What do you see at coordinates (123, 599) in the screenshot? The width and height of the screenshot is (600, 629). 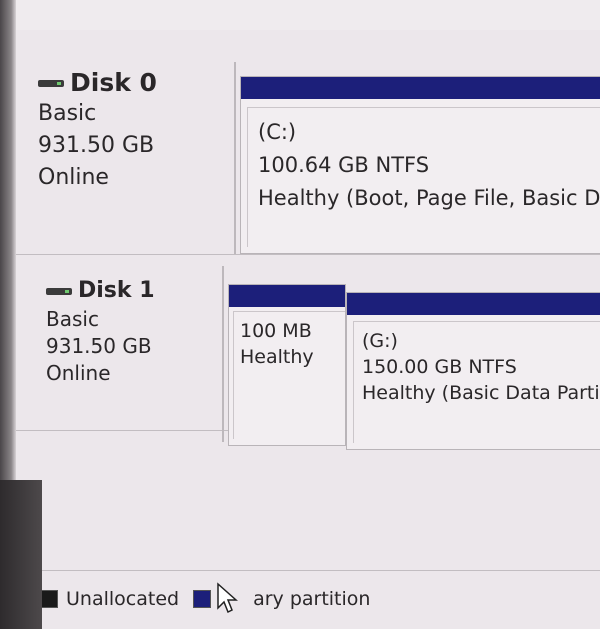 I see `legend-label-unallocated: Unallocated` at bounding box center [123, 599].